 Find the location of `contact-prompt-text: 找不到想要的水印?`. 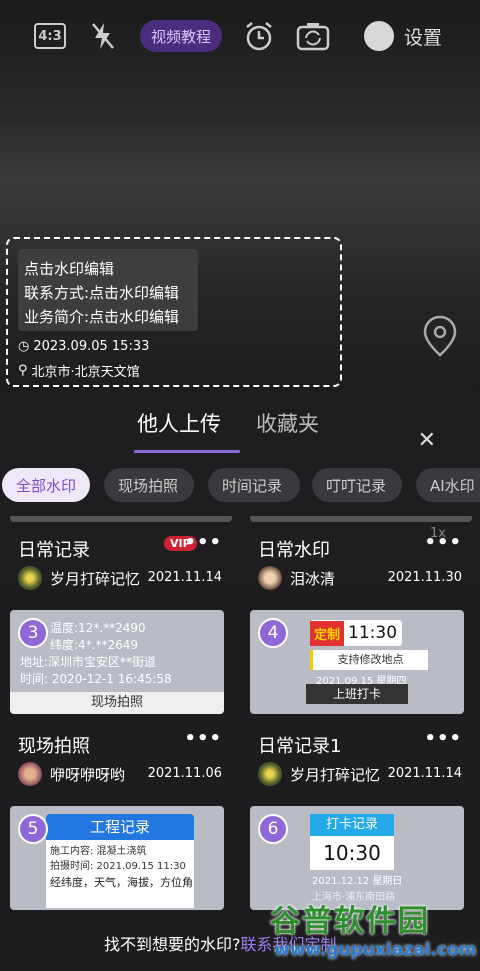

contact-prompt-text: 找不到想要的水印? is located at coordinates (172, 944).